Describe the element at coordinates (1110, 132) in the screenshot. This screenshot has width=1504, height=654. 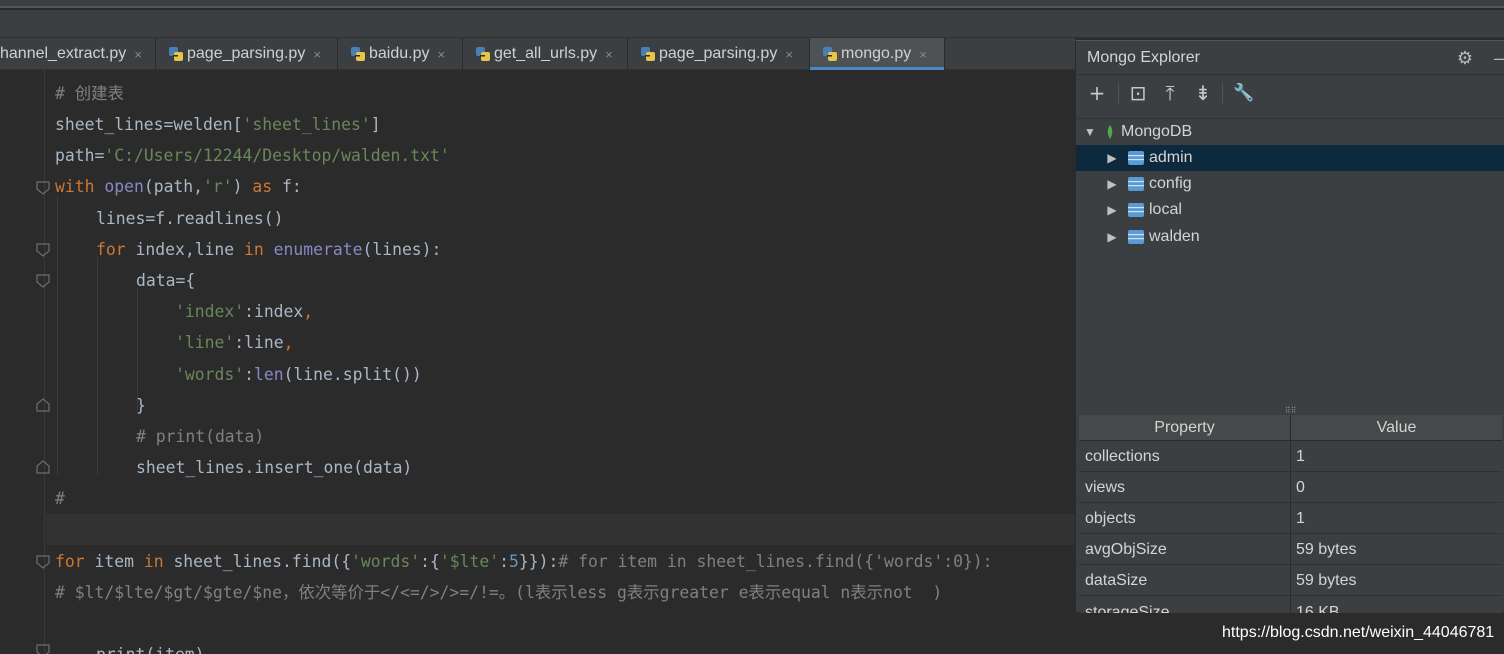
I see `mongodb-leaf-icon` at that location.